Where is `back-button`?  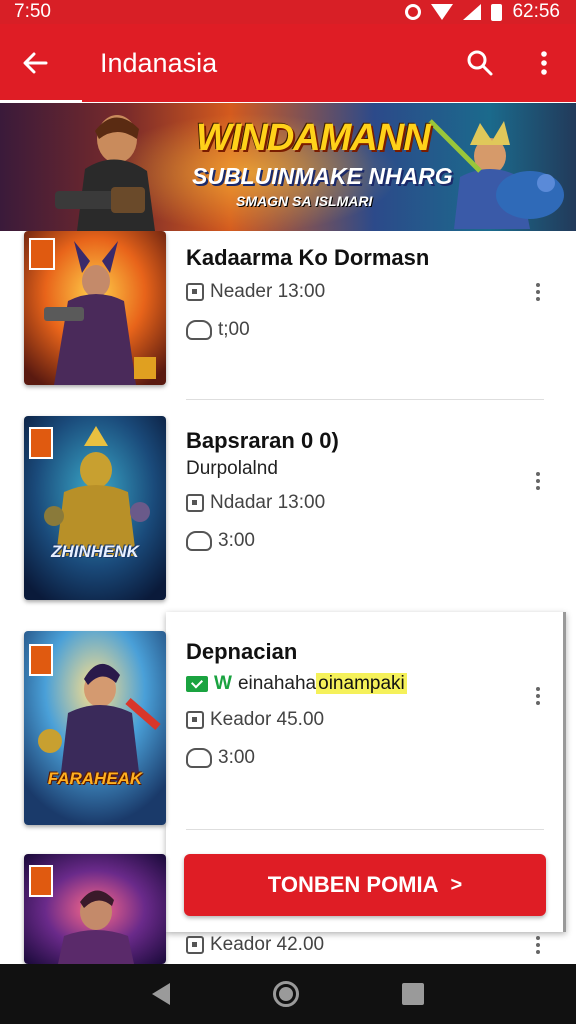
back-button is located at coordinates (35, 63).